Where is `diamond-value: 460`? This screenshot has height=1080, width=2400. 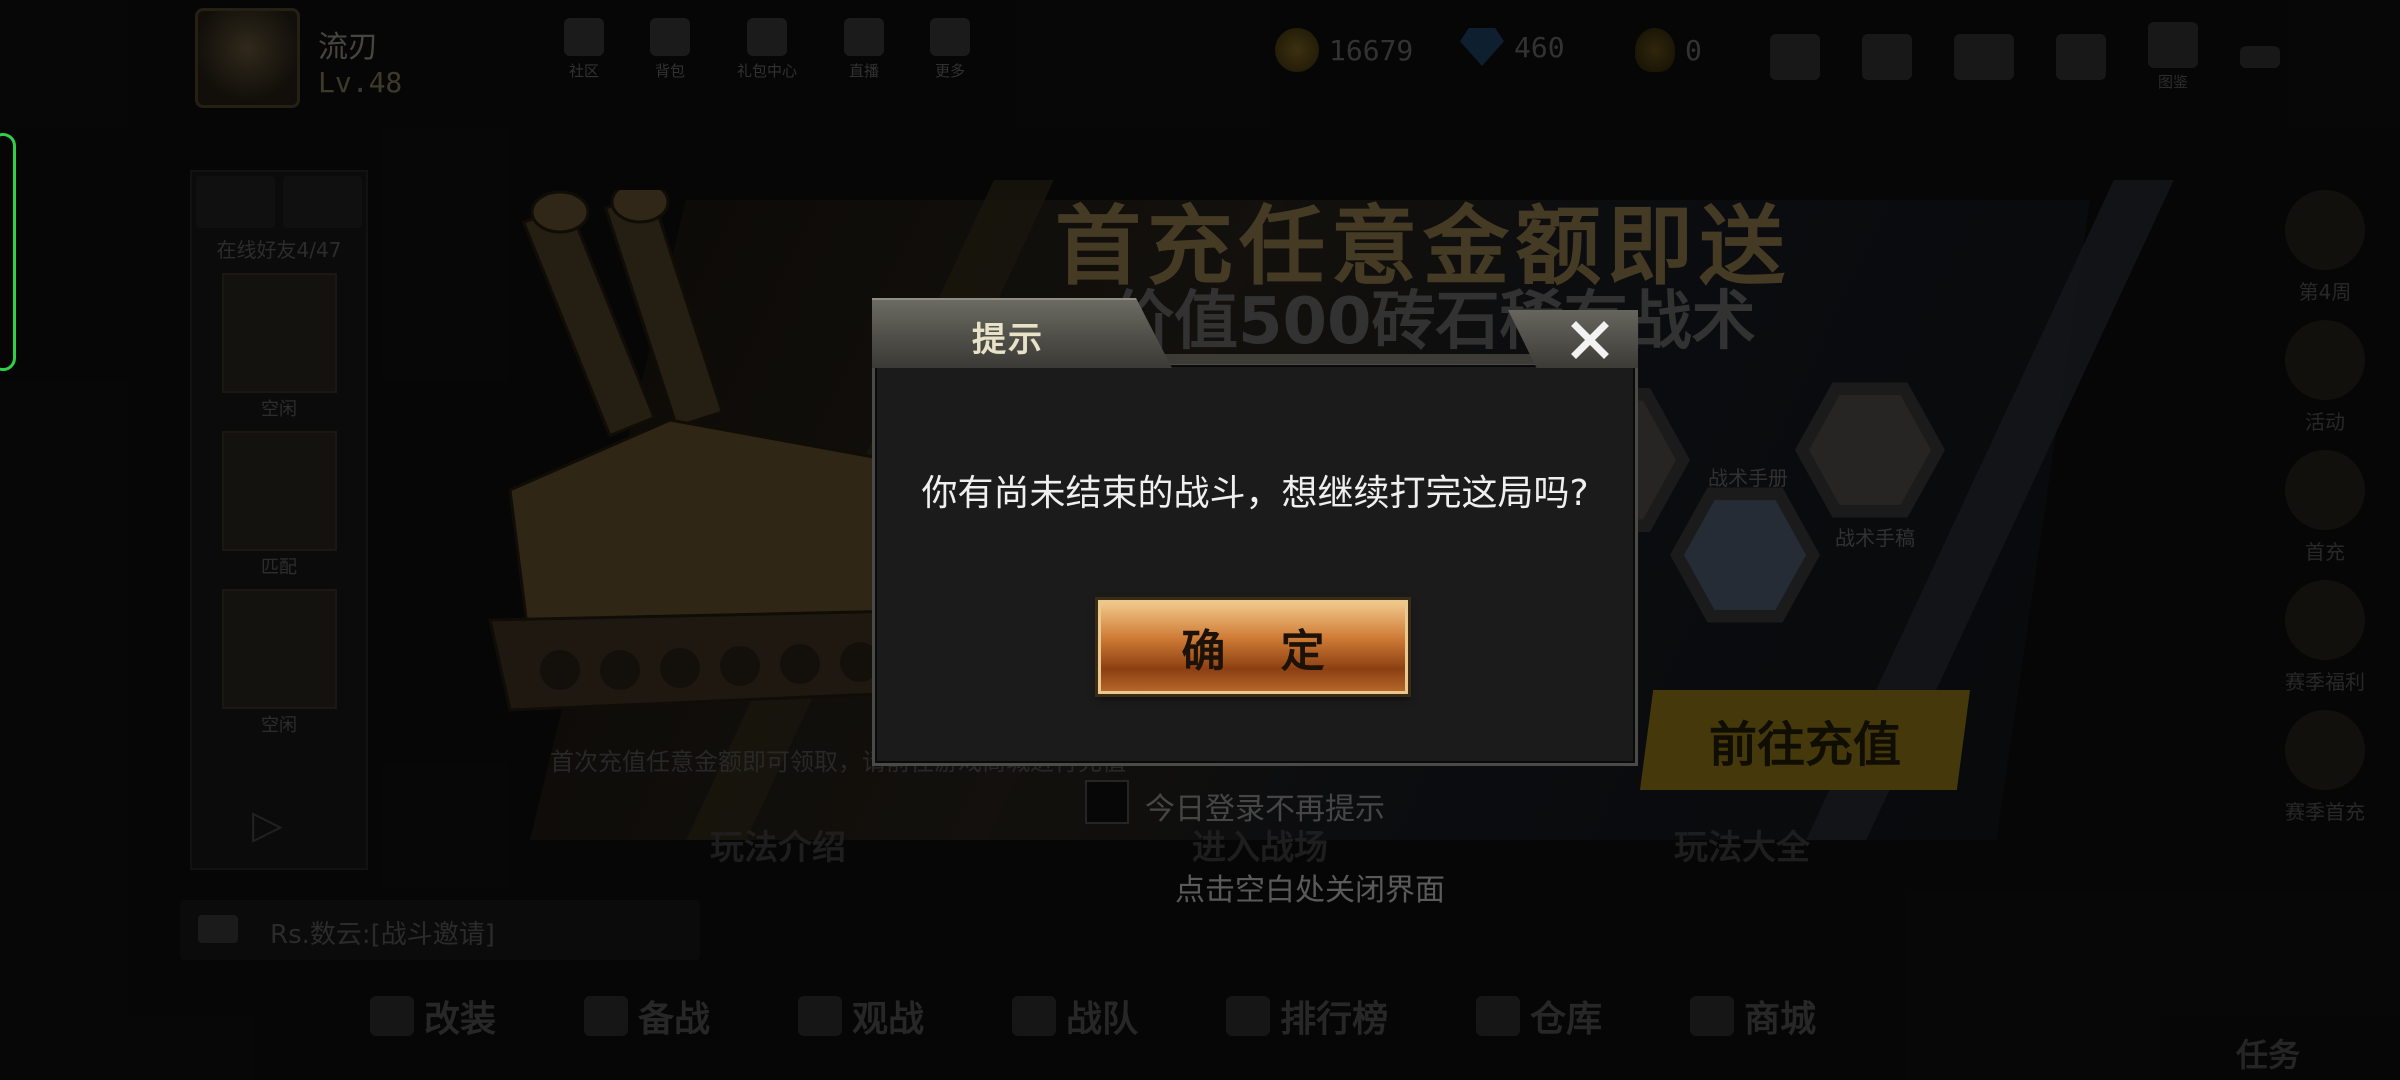
diamond-value: 460 is located at coordinates (1539, 47).